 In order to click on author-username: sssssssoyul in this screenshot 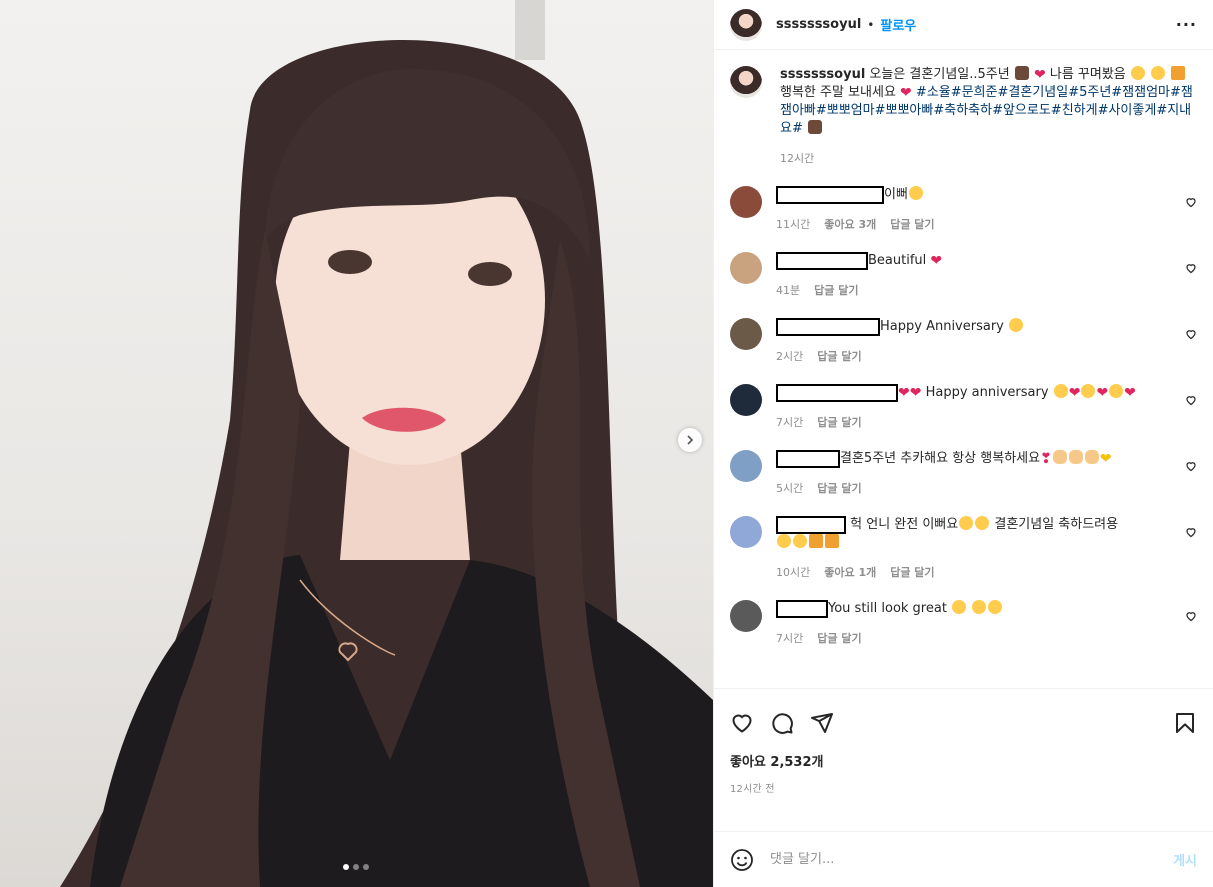, I will do `click(818, 24)`.